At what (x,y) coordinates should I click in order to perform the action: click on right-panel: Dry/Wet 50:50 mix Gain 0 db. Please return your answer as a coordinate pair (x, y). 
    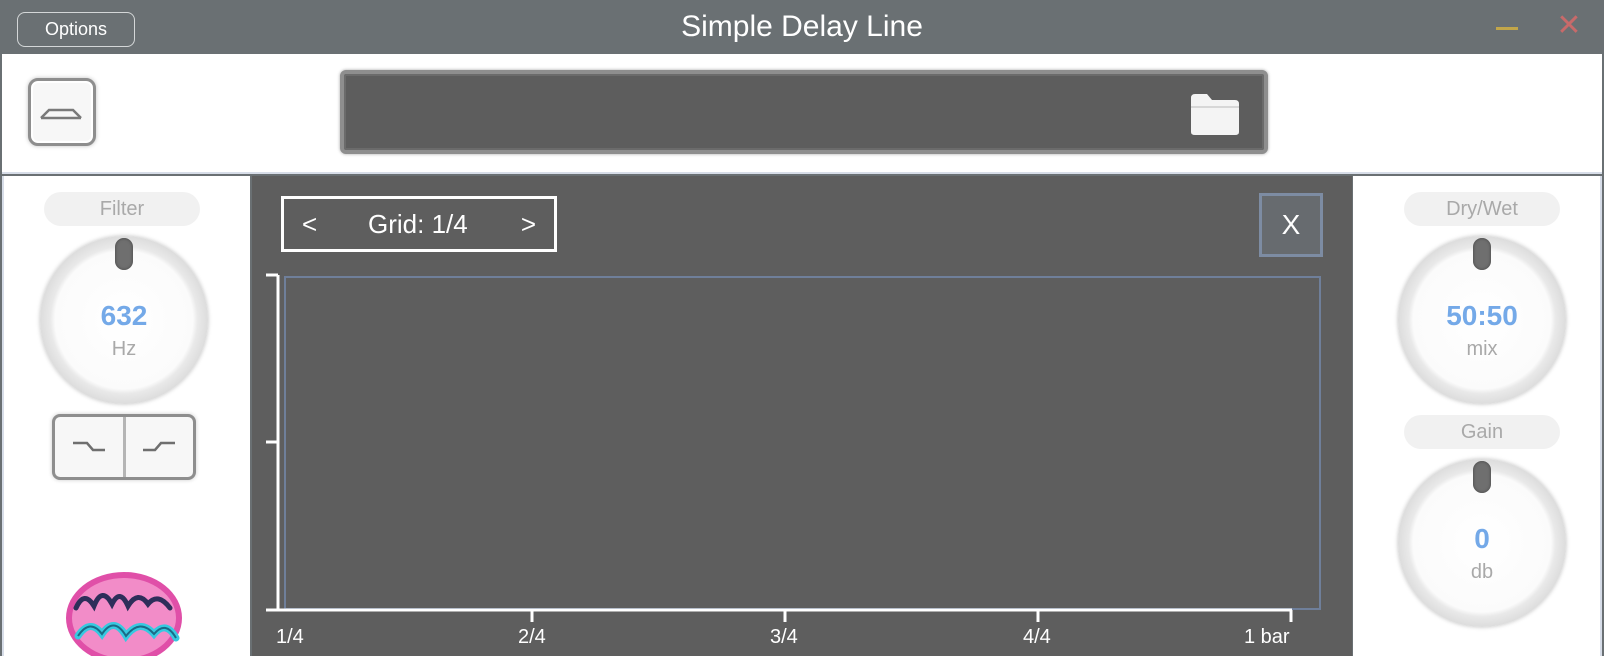
    Looking at the image, I should click on (1477, 416).